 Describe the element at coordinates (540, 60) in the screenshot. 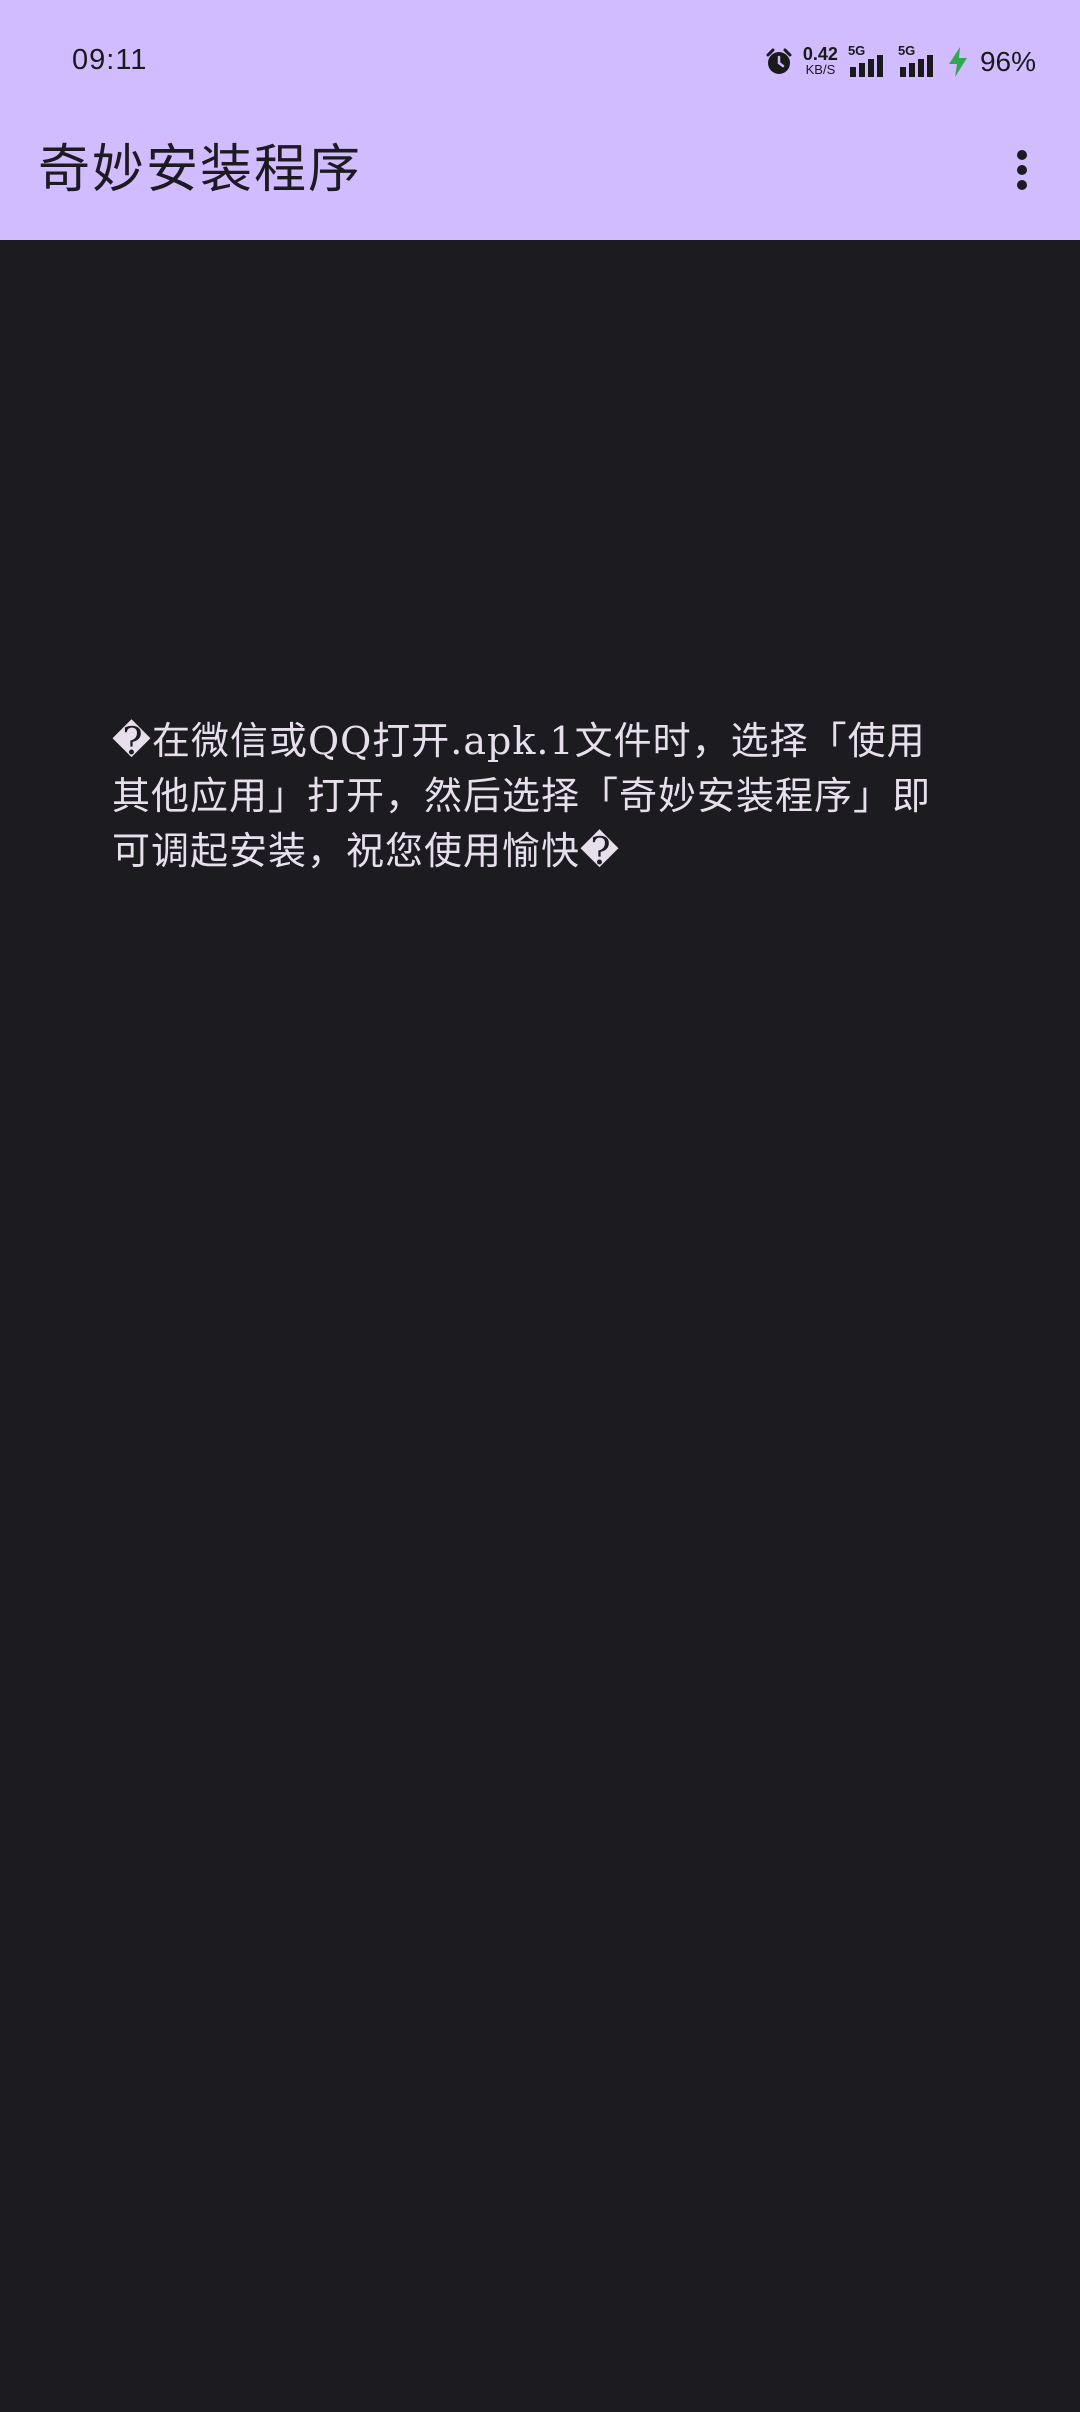

I see `status-bar: 09:11 0.42 KB/S 5G 5G 96%` at that location.